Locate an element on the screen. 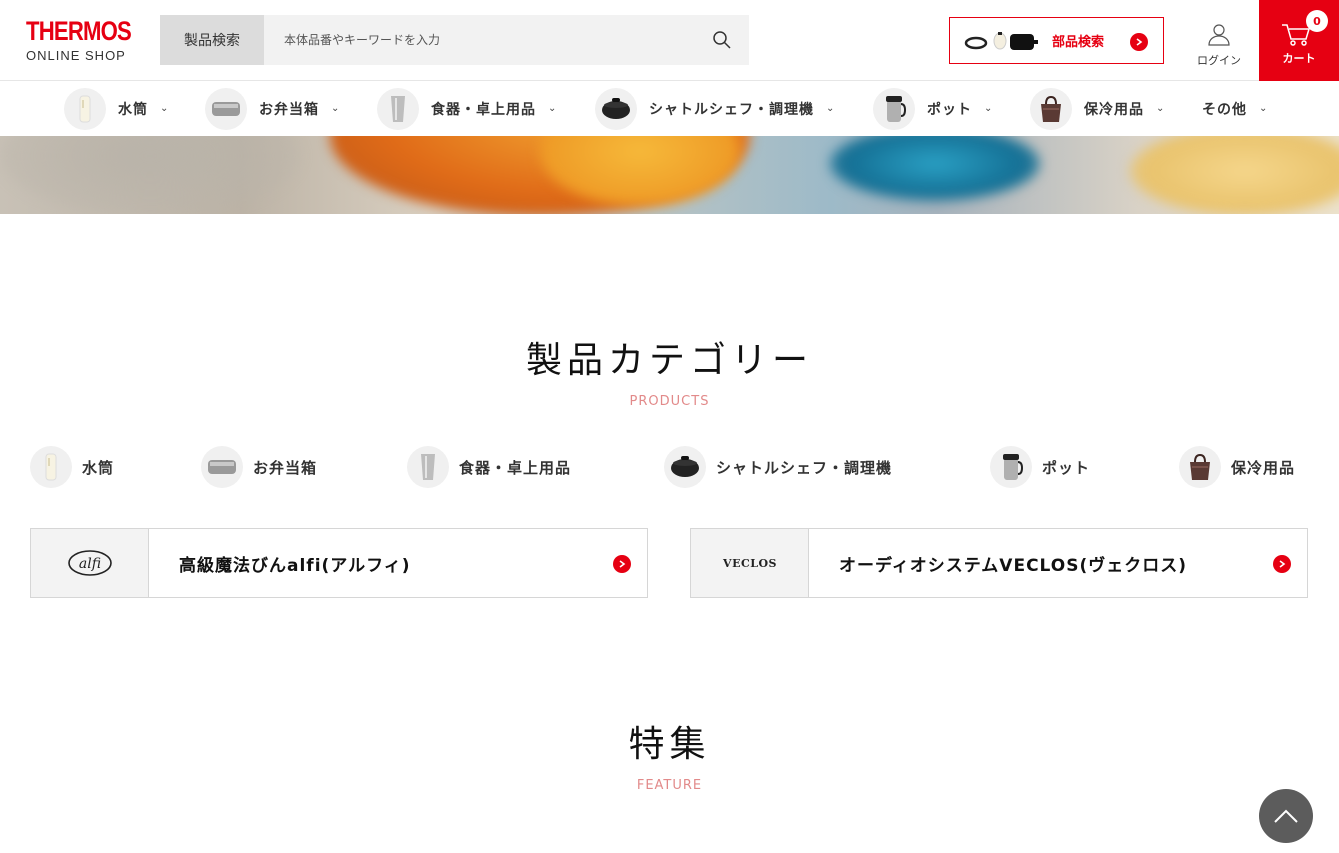 Image resolution: width=1339 pixels, height=853 pixels. site-header: THERMOS ONLINE SHOP 製品検索 部品検索 is located at coordinates (669, 40).